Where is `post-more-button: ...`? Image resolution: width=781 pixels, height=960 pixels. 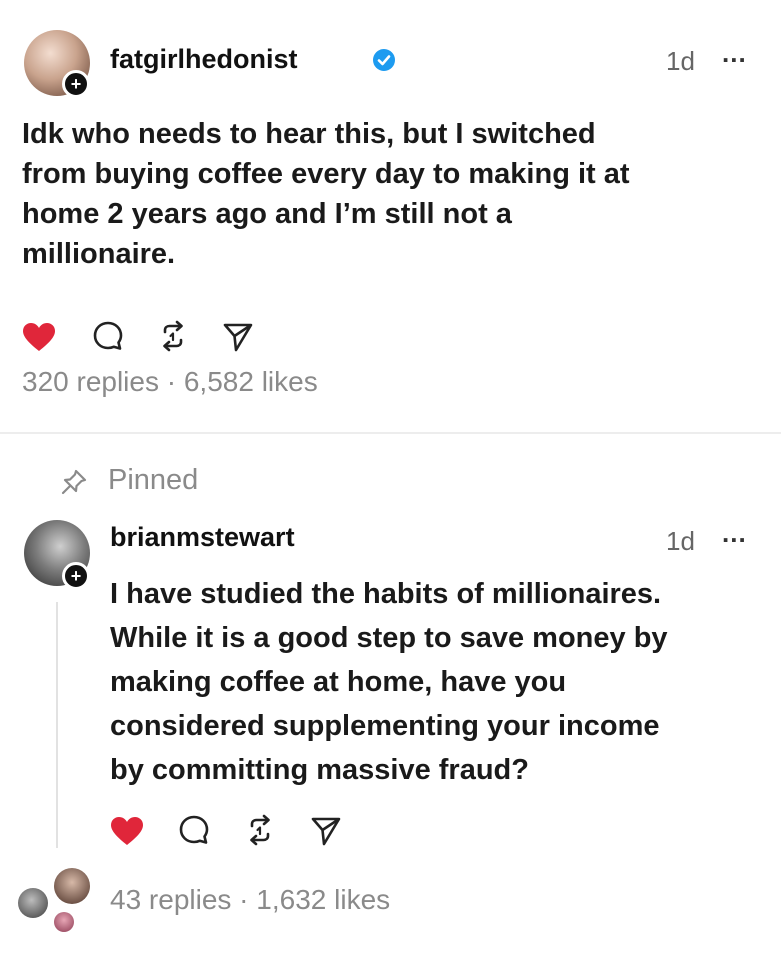 post-more-button: ... is located at coordinates (734, 53).